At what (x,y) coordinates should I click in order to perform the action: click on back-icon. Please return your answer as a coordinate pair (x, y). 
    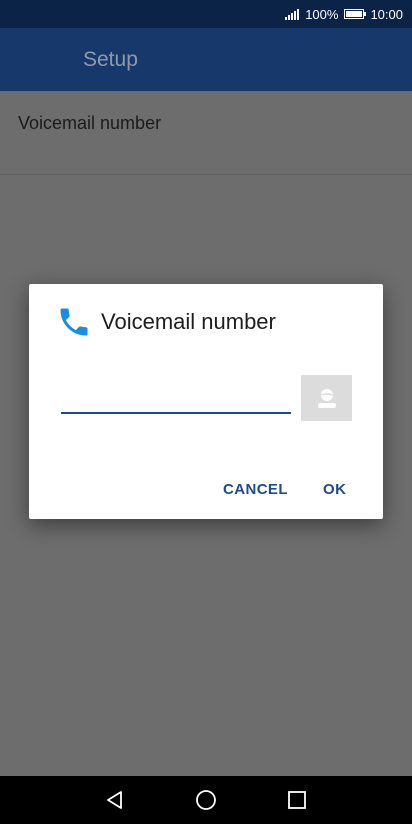
    Looking at the image, I should click on (115, 800).